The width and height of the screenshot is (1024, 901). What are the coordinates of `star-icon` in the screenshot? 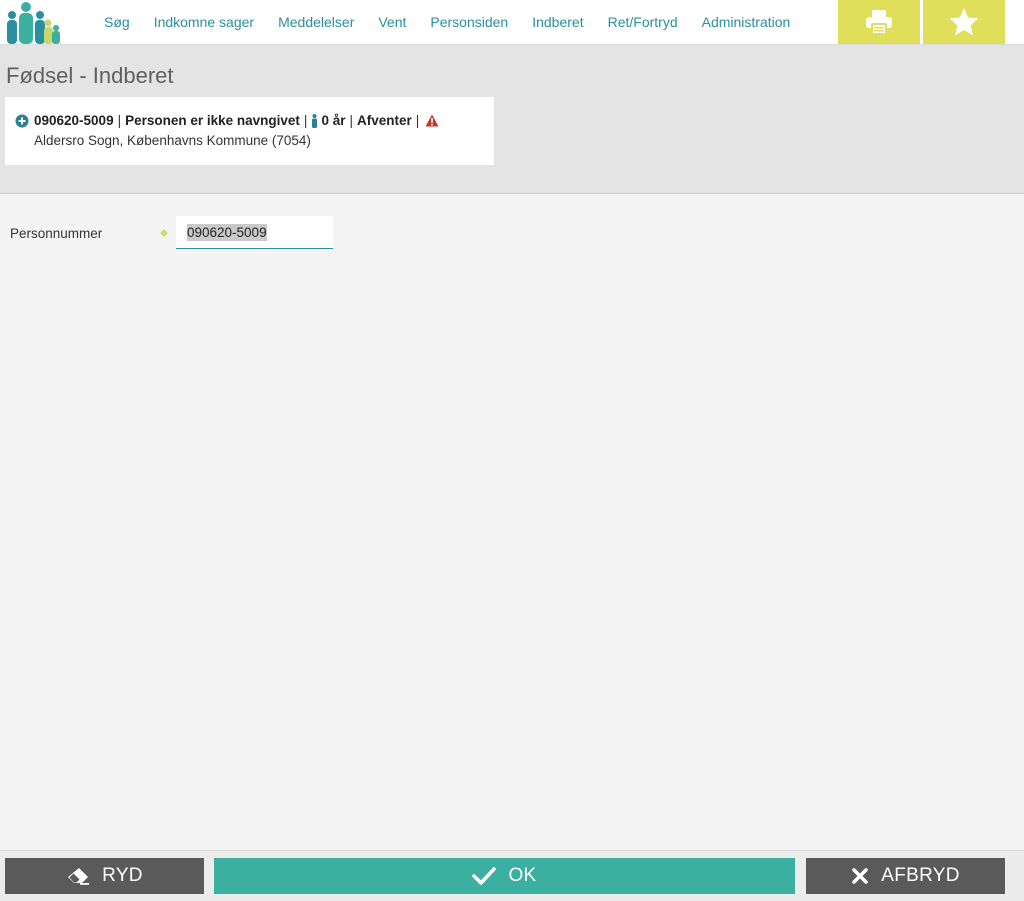 It's located at (964, 22).